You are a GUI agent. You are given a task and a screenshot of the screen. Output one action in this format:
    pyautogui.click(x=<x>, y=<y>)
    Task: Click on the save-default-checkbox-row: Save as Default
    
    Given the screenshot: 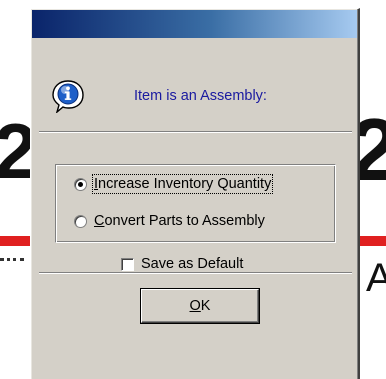 What is the action you would take?
    pyautogui.click(x=182, y=264)
    